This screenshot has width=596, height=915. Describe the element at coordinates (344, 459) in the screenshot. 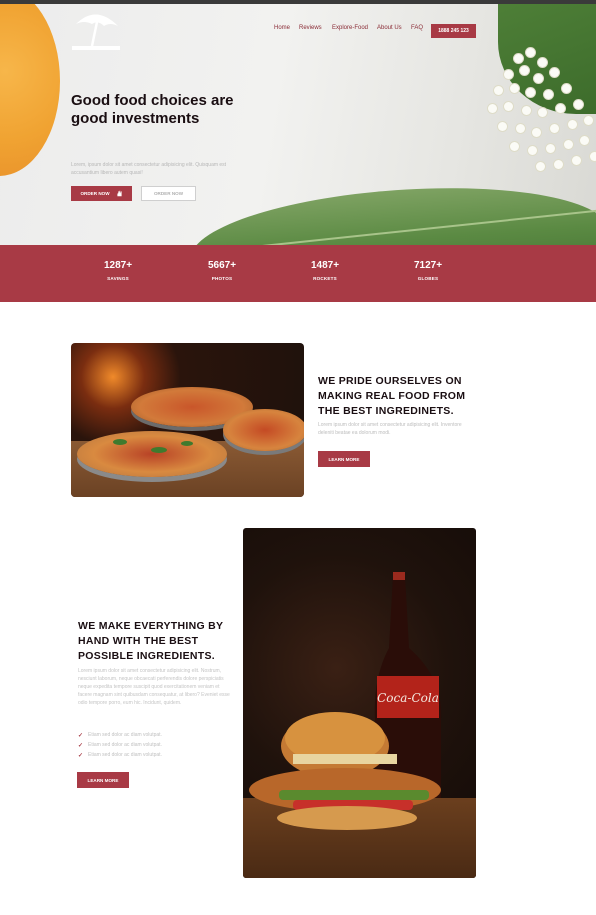

I see `learn-more-button: LEARN MORE` at that location.